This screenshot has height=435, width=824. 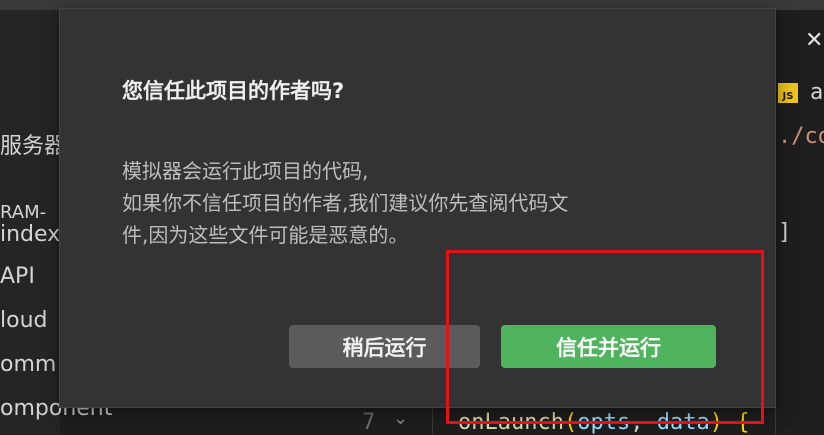 I want to click on line-number: 7, so click(x=369, y=422).